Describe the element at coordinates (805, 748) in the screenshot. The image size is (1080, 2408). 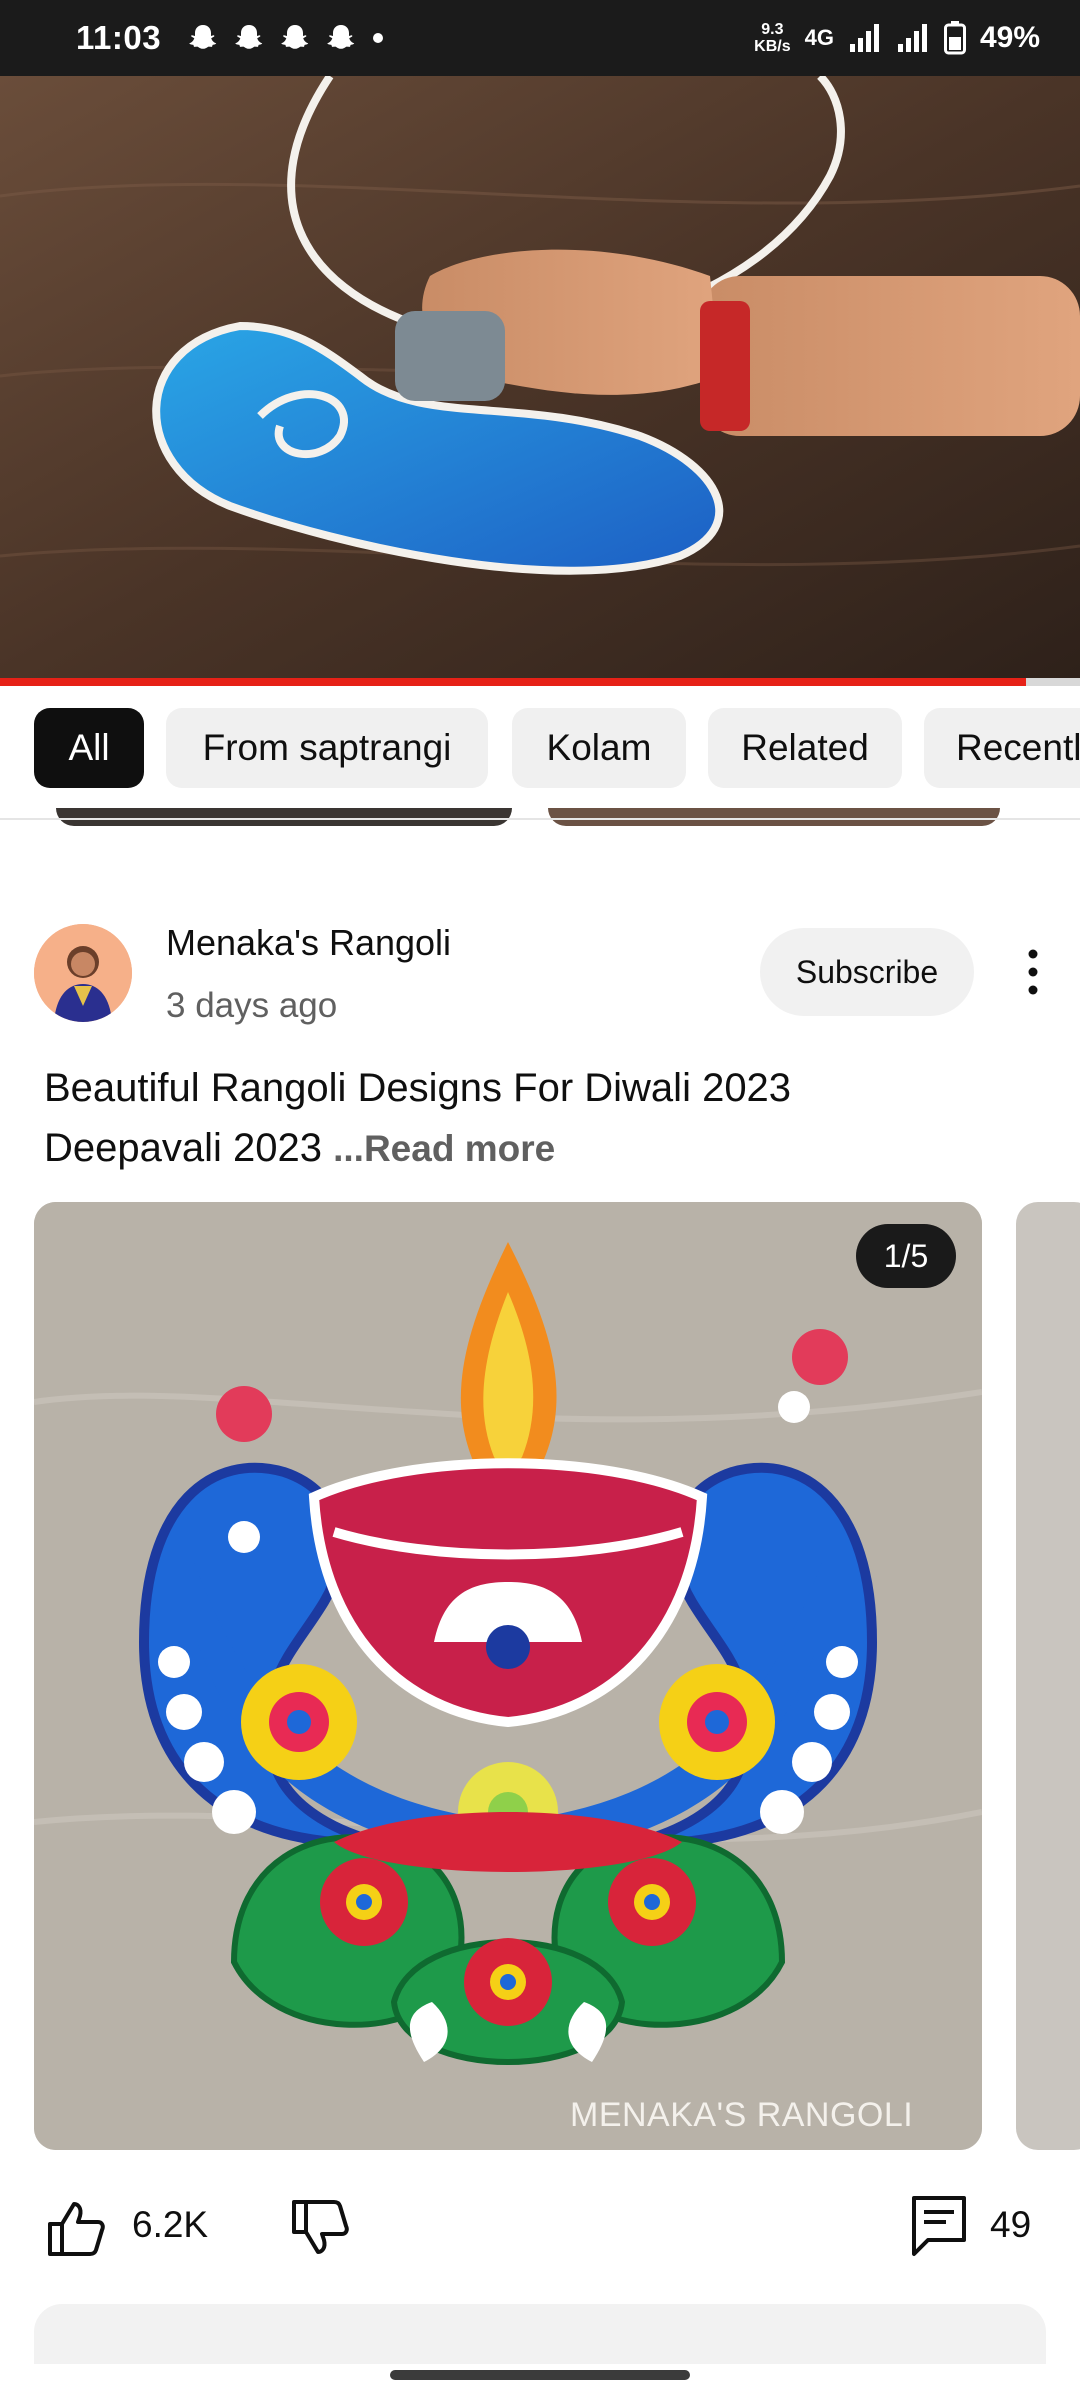
I see `chip-related: Related` at that location.